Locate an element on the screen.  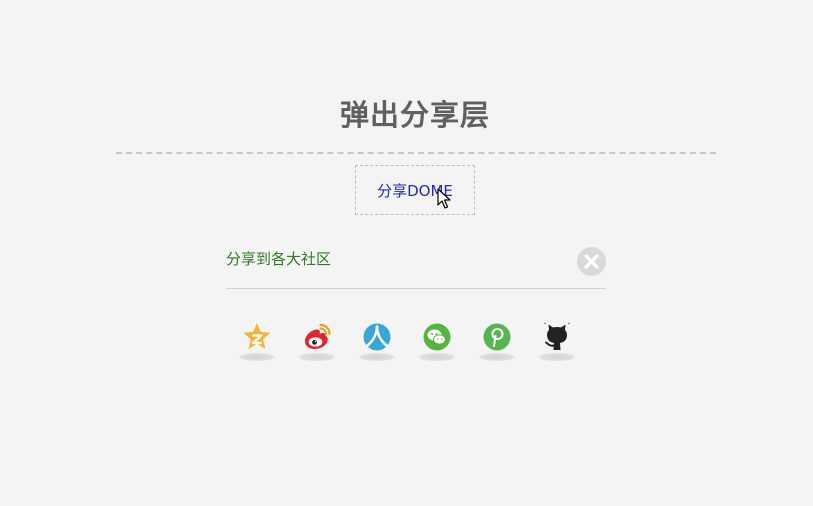
share-qzone is located at coordinates (257, 343).